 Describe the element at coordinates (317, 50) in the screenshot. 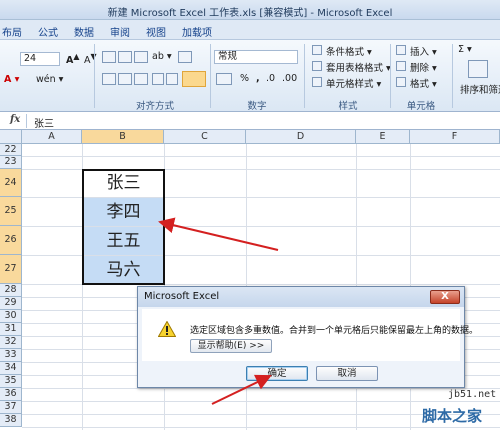

I see `conditional-format-icon` at that location.